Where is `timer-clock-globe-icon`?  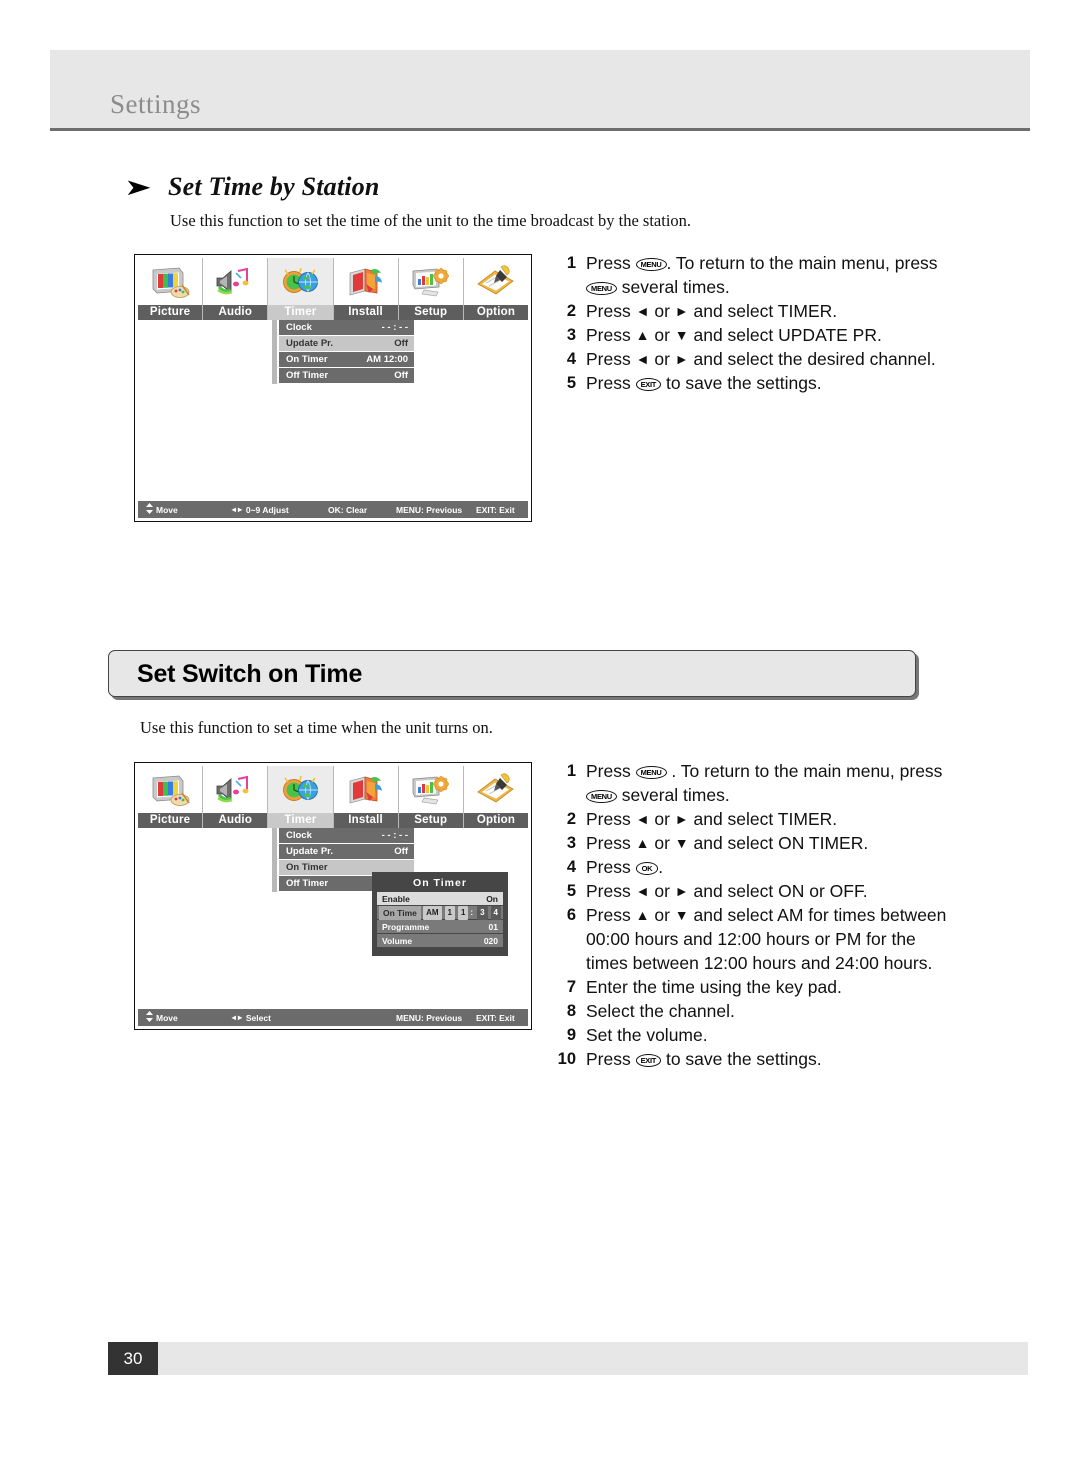
timer-clock-globe-icon is located at coordinates (300, 789).